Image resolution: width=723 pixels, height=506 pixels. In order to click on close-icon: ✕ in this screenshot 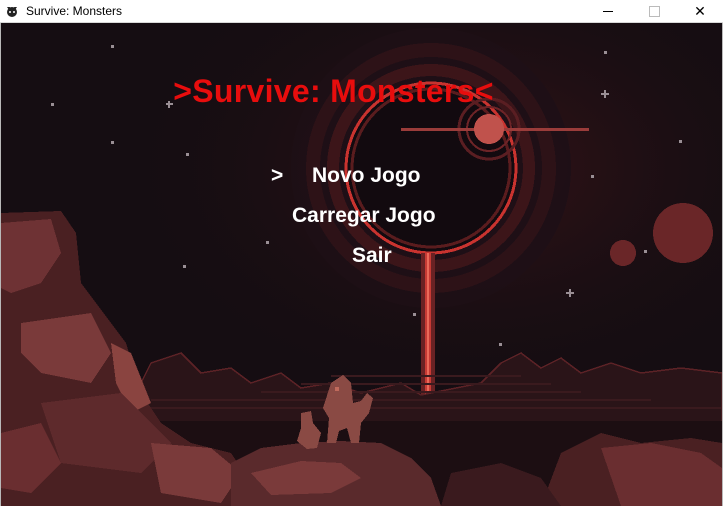, I will do `click(700, 11)`.